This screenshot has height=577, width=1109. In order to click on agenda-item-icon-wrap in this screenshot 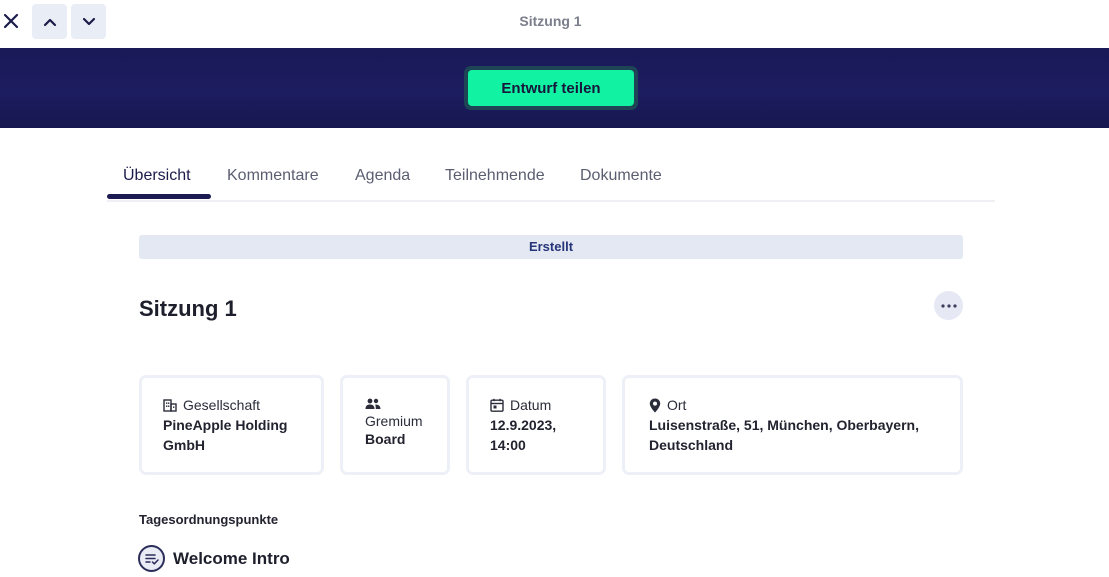, I will do `click(151, 558)`.